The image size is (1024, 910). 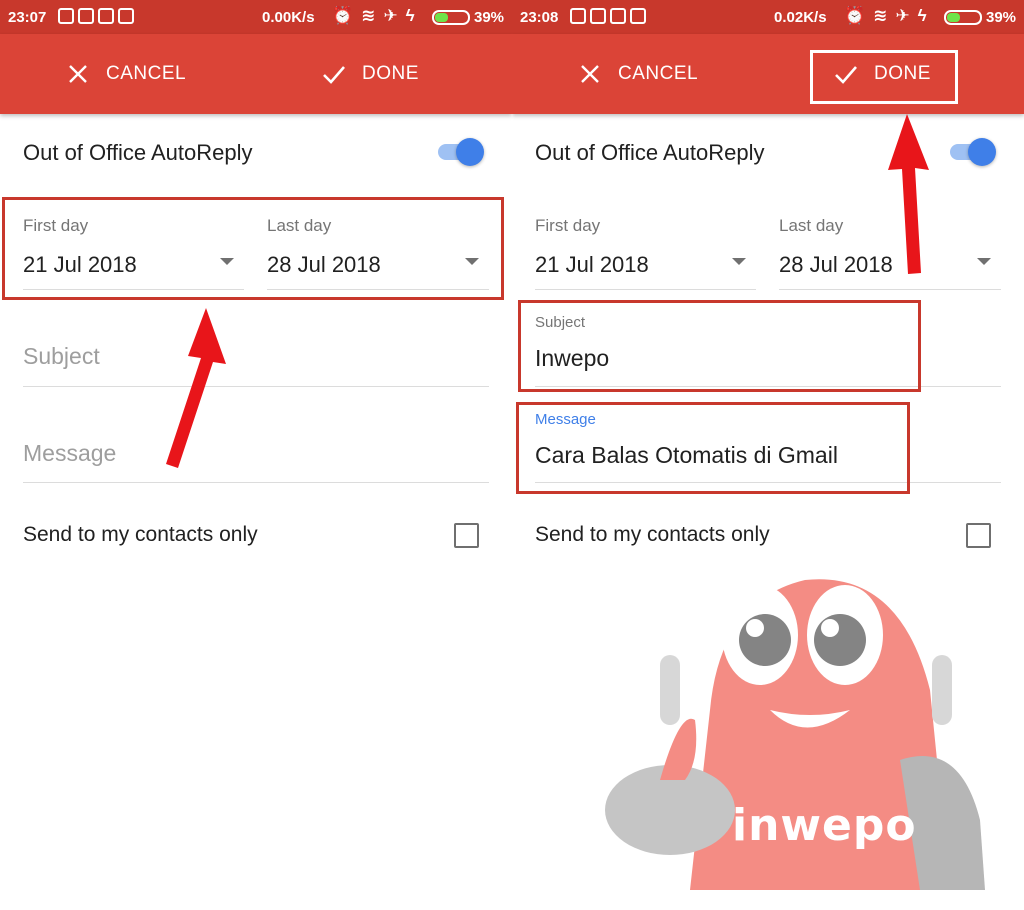 I want to click on network-speed: 0.00K/s, so click(x=288, y=17).